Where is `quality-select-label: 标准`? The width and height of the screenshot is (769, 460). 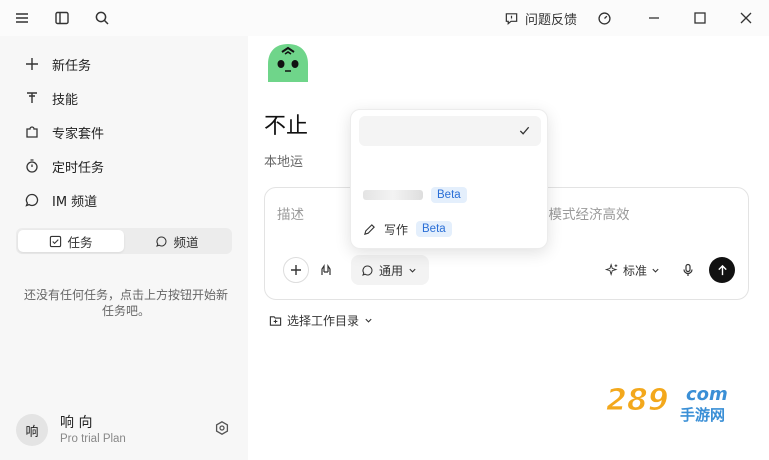
quality-select-label: 标准 is located at coordinates (635, 270).